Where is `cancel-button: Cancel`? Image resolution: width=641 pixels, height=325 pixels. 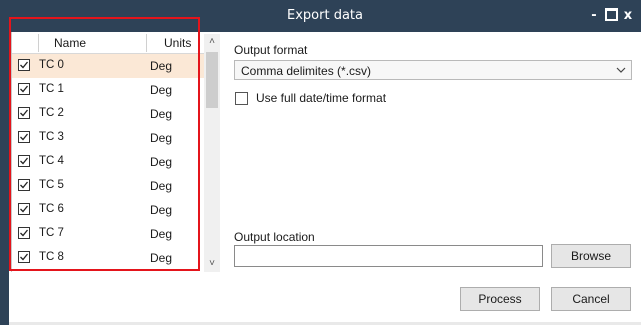
cancel-button: Cancel is located at coordinates (591, 299).